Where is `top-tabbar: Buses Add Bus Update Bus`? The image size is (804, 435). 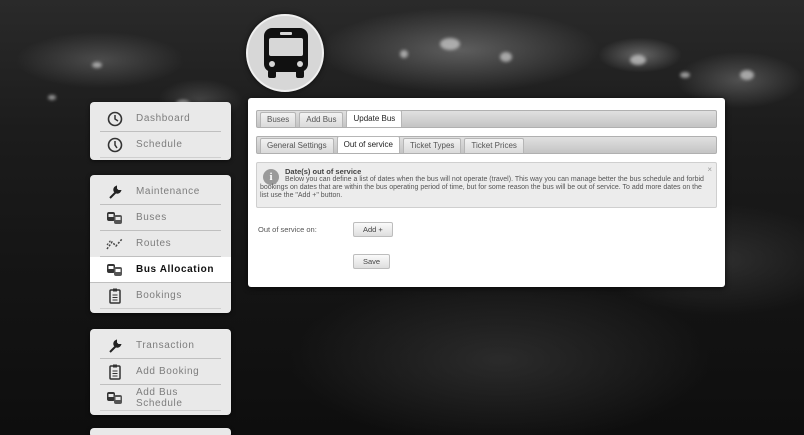
top-tabbar: Buses Add Bus Update Bus is located at coordinates (486, 119).